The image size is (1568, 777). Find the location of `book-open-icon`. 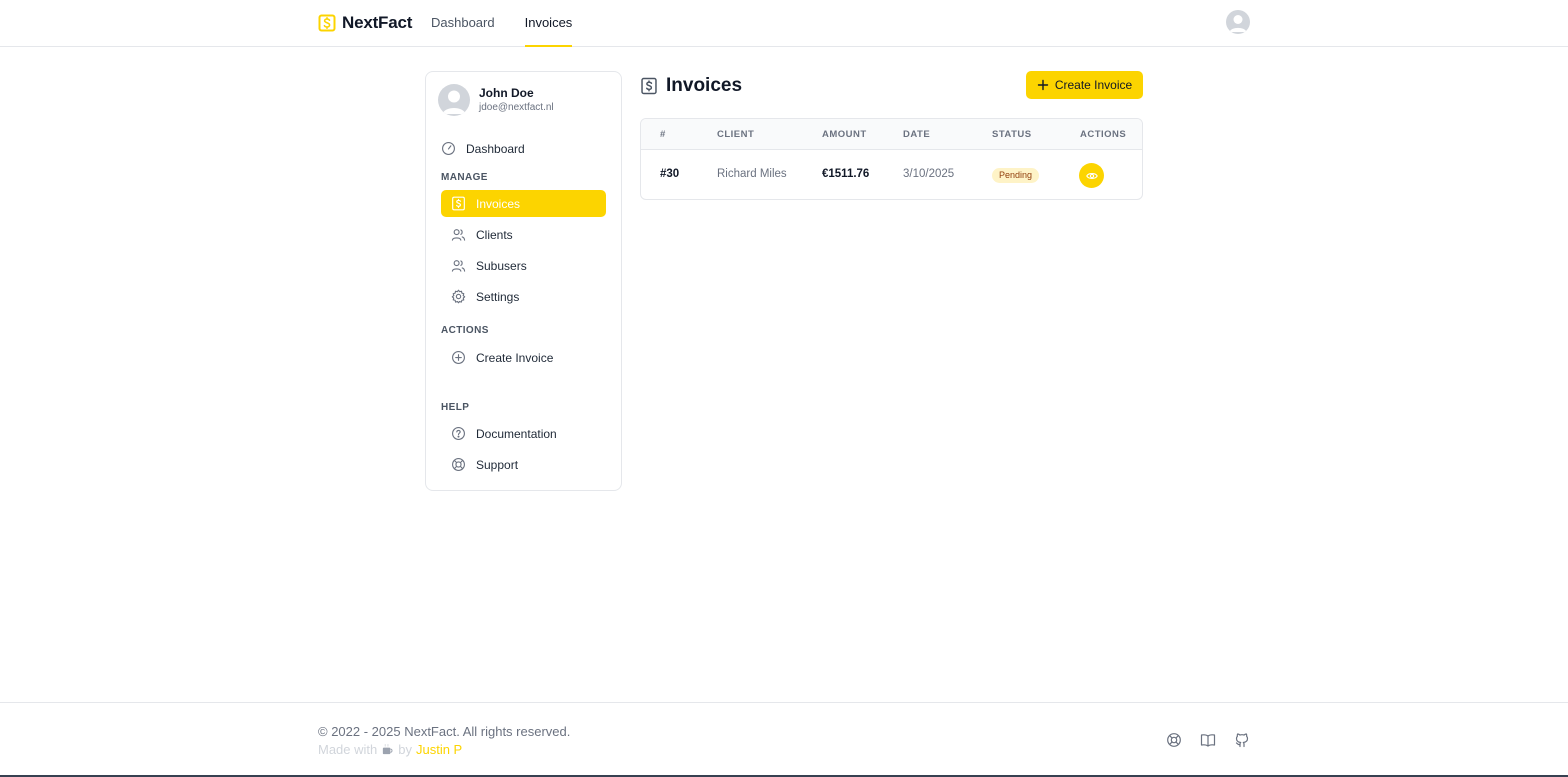

book-open-icon is located at coordinates (1208, 740).